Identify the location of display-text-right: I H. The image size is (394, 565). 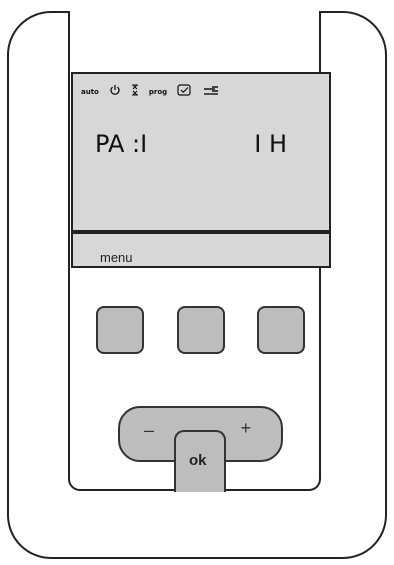
(270, 144).